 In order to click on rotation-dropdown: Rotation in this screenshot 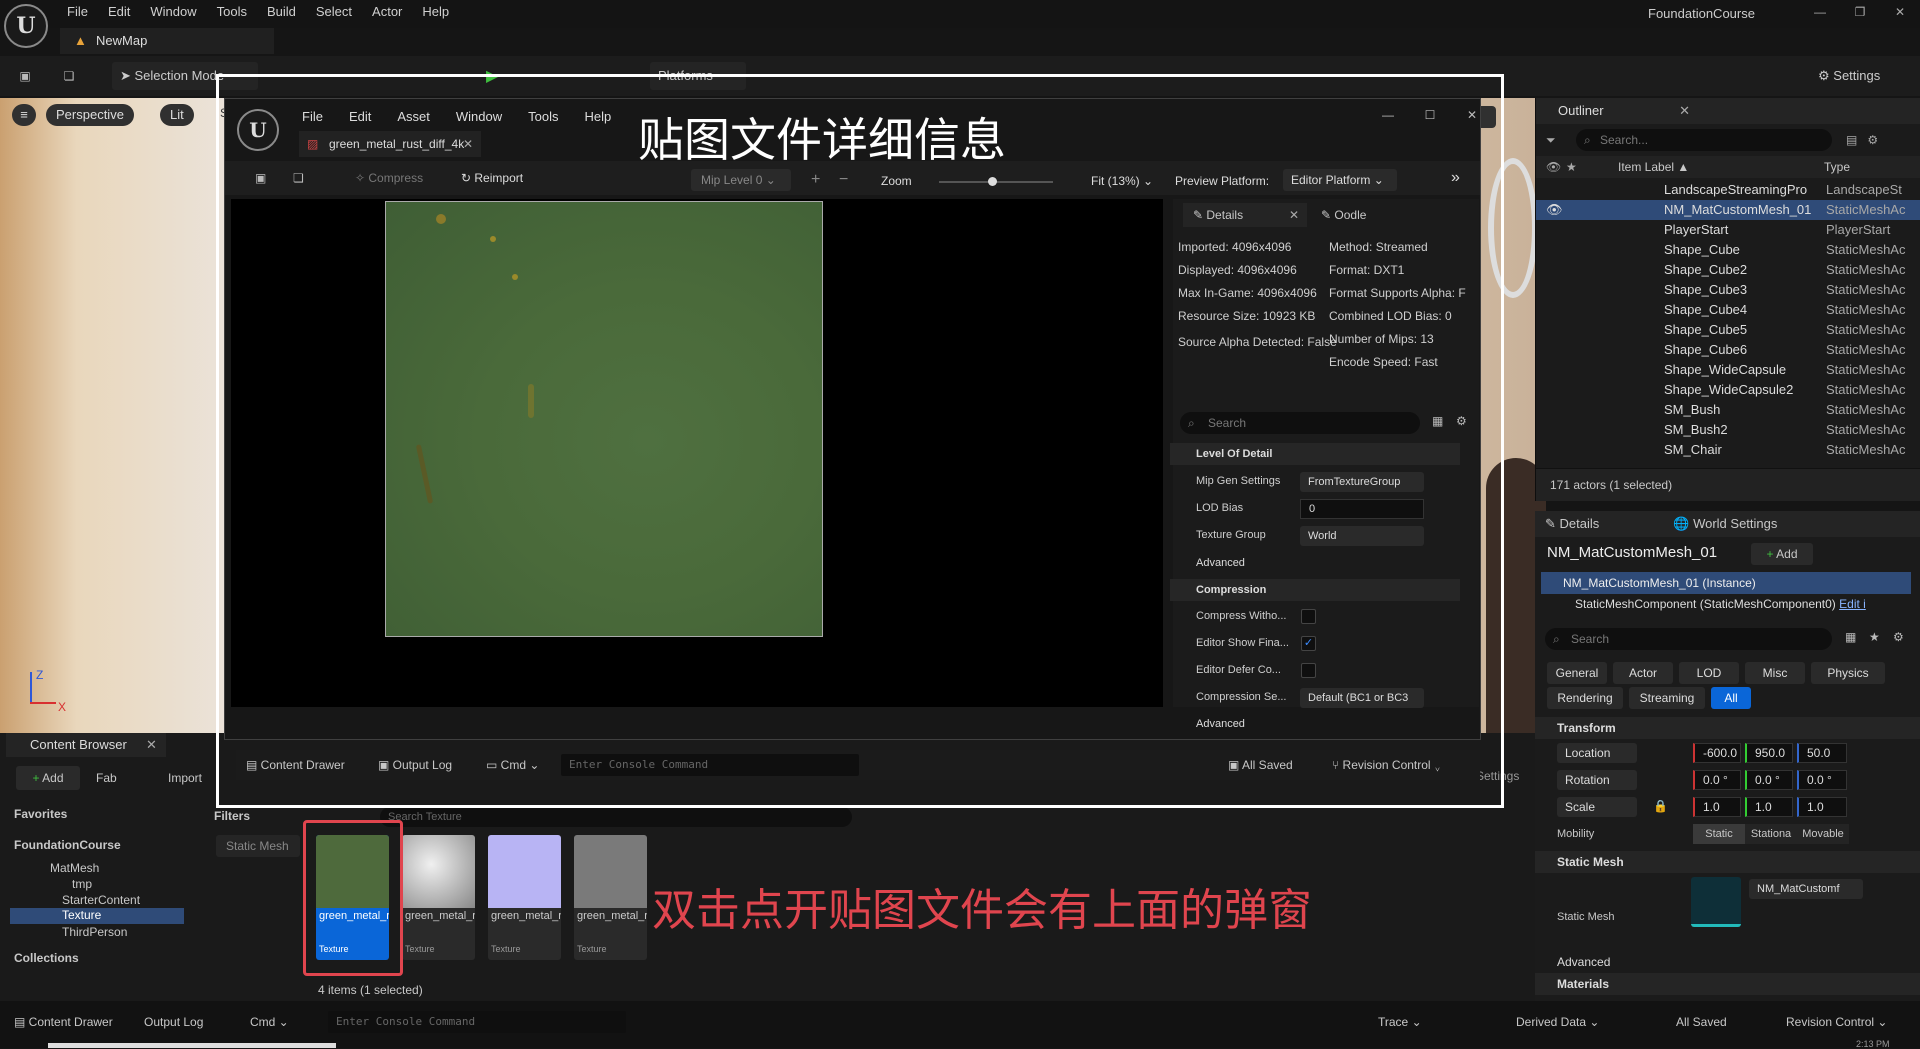, I will do `click(1597, 780)`.